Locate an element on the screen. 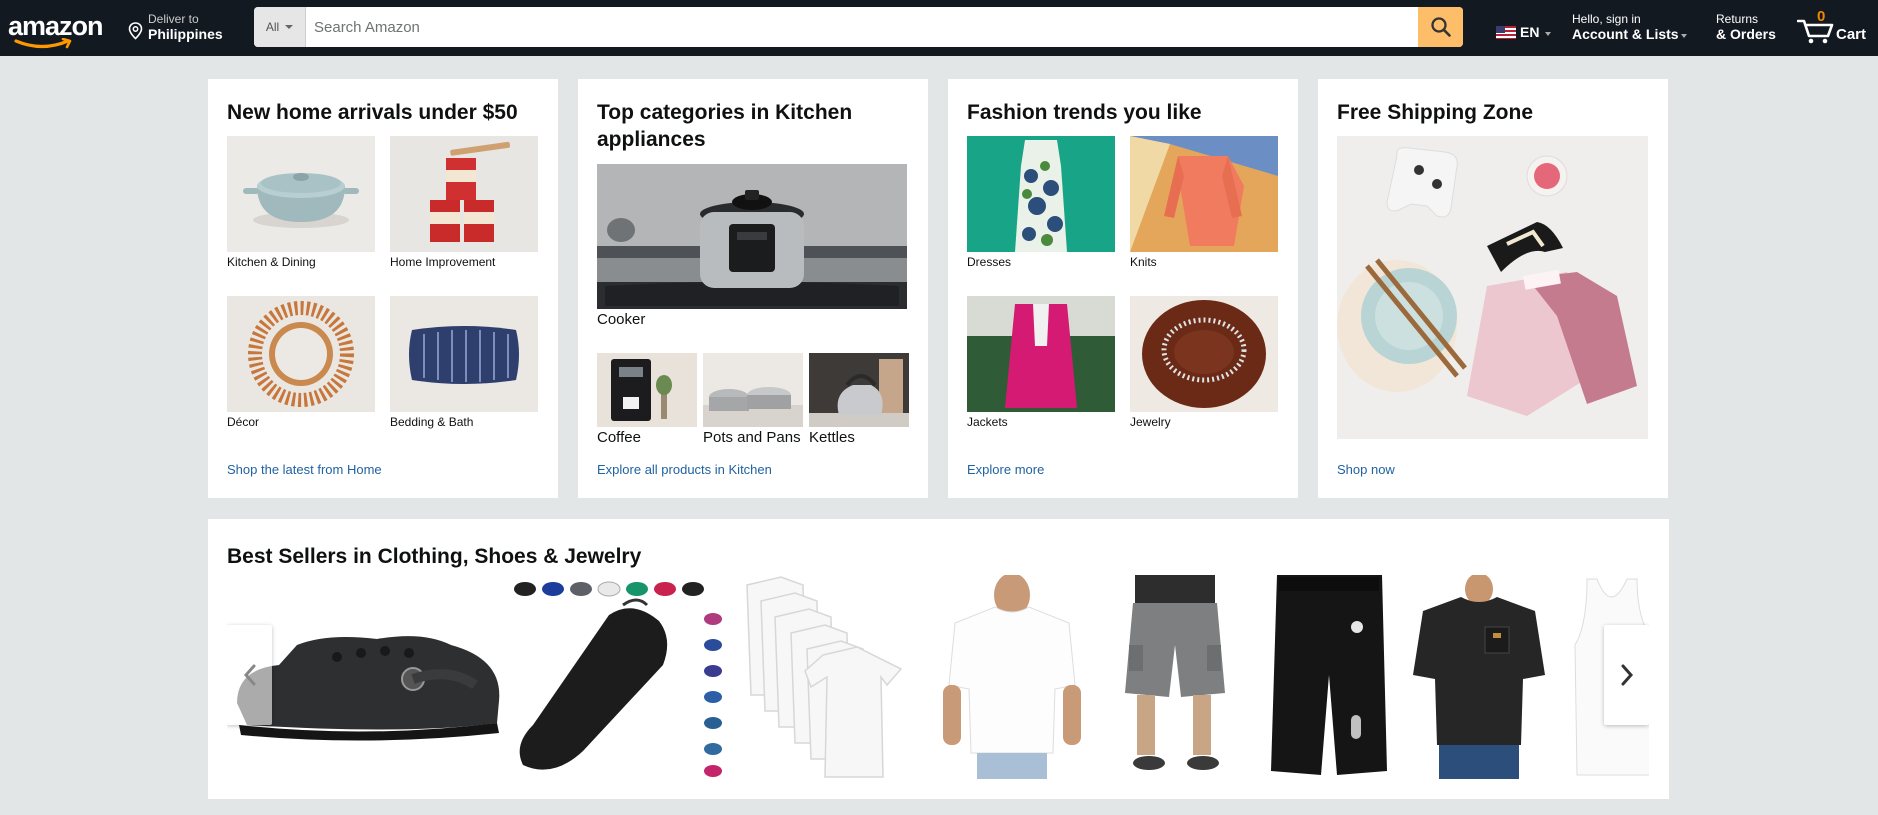 Image resolution: width=1878 pixels, height=815 pixels. account-greeting: Hello, sign in is located at coordinates (1606, 19).